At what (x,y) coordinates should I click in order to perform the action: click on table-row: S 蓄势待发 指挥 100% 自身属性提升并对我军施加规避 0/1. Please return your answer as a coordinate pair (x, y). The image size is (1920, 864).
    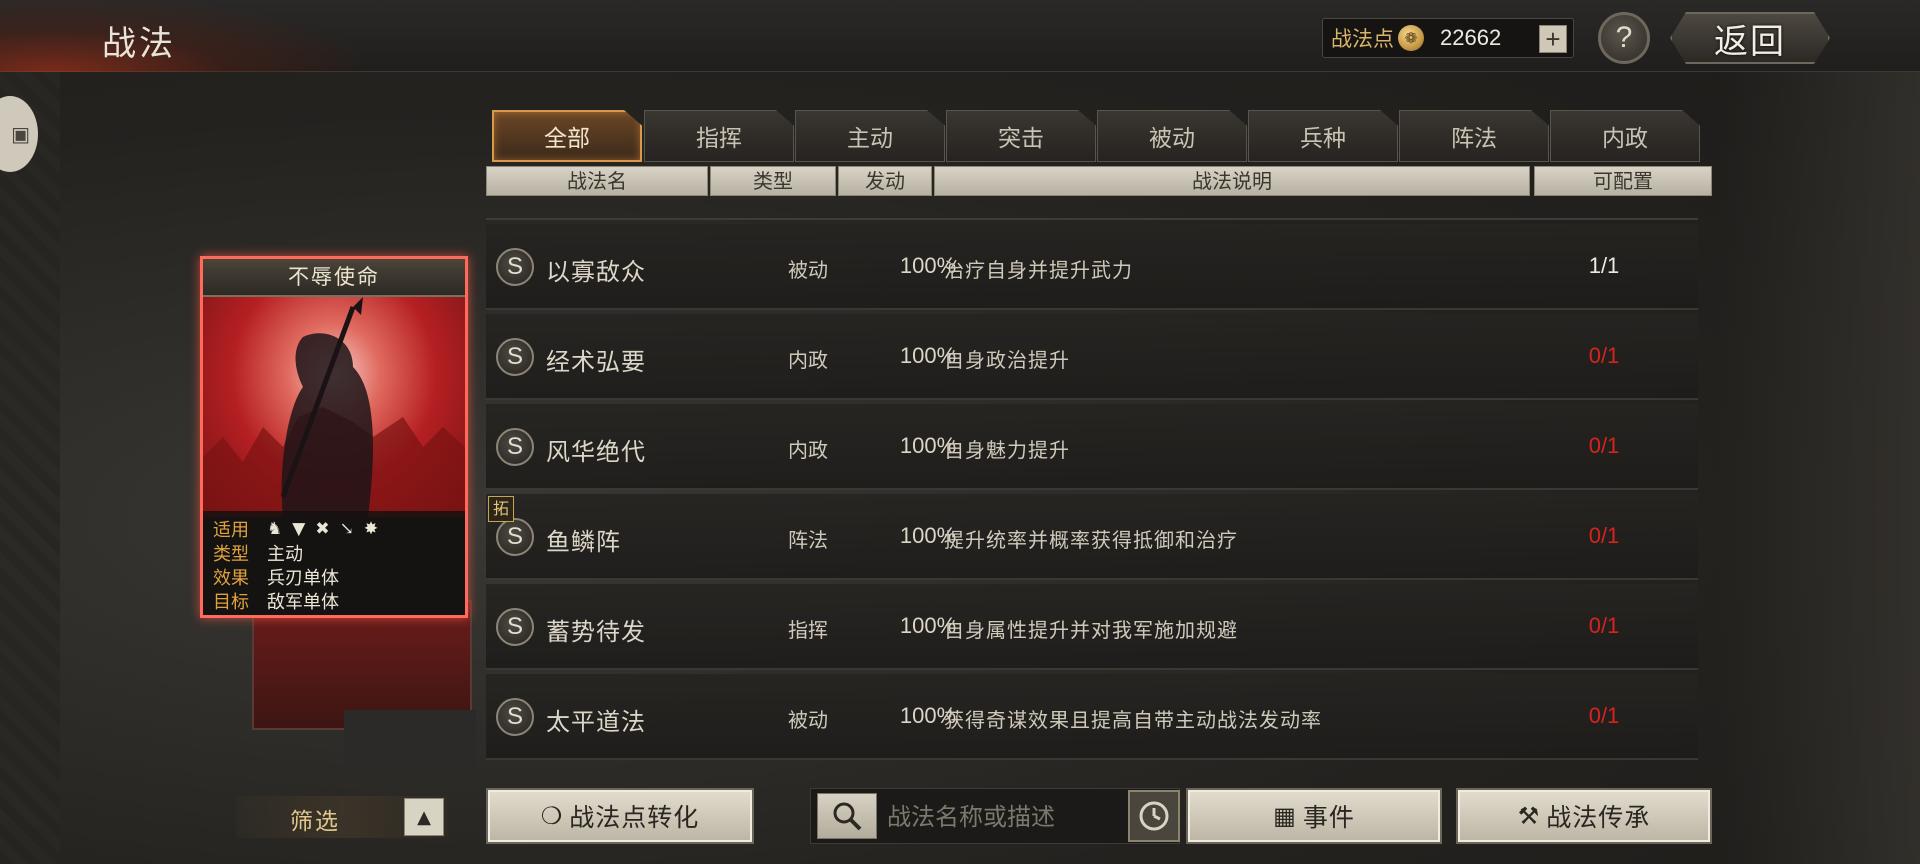
    Looking at the image, I should click on (1092, 627).